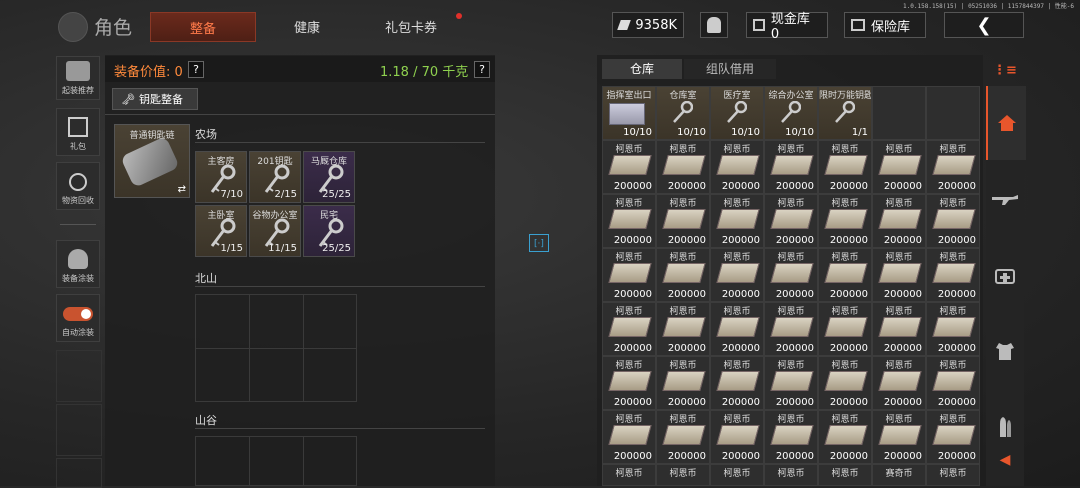 The width and height of the screenshot is (1080, 488). What do you see at coordinates (629, 113) in the screenshot?
I see `warehouse-item: 指挥室出口 10/10` at bounding box center [629, 113].